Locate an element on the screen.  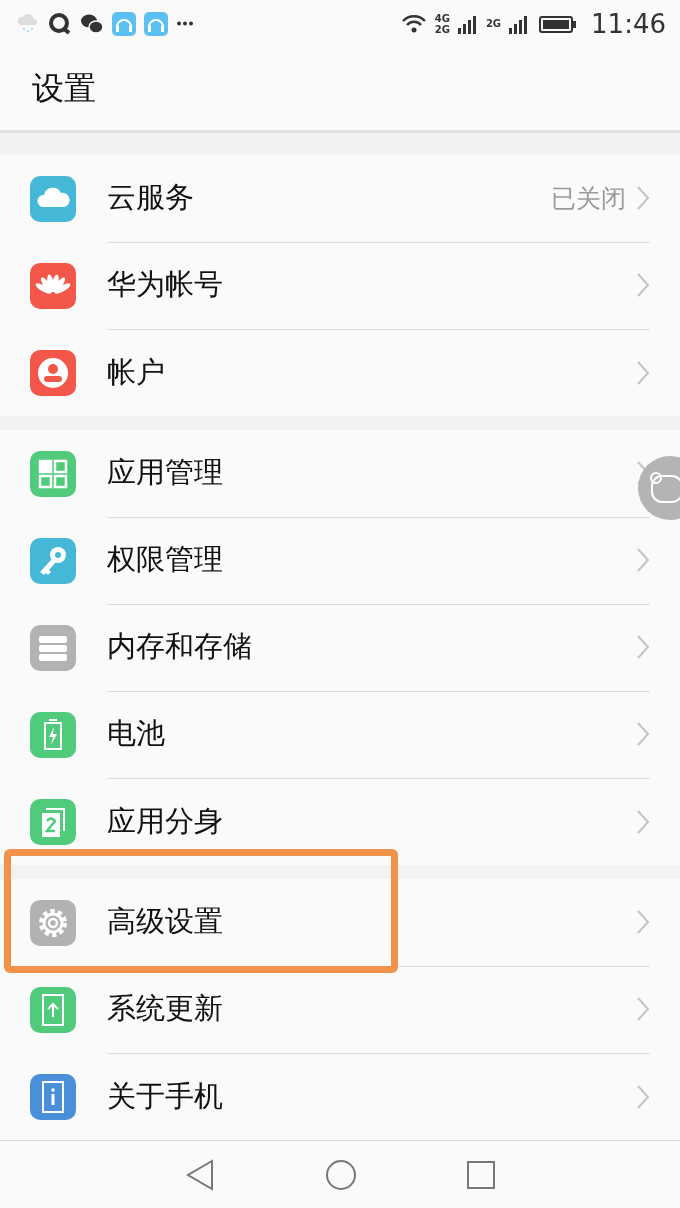
settings-icon is located at coordinates (53, 922).